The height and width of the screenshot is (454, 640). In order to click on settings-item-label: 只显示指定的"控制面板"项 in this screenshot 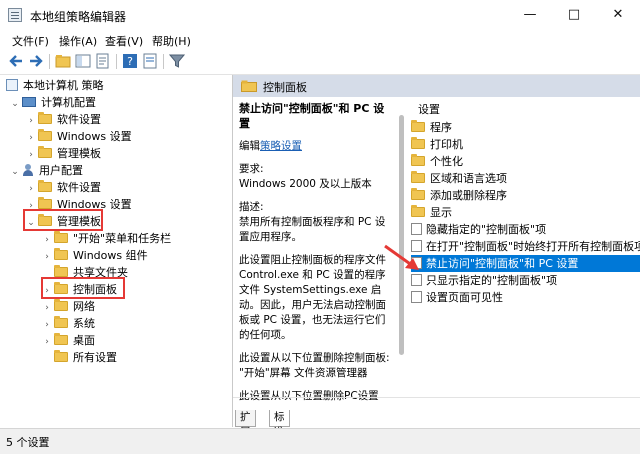, I will do `click(492, 280)`.